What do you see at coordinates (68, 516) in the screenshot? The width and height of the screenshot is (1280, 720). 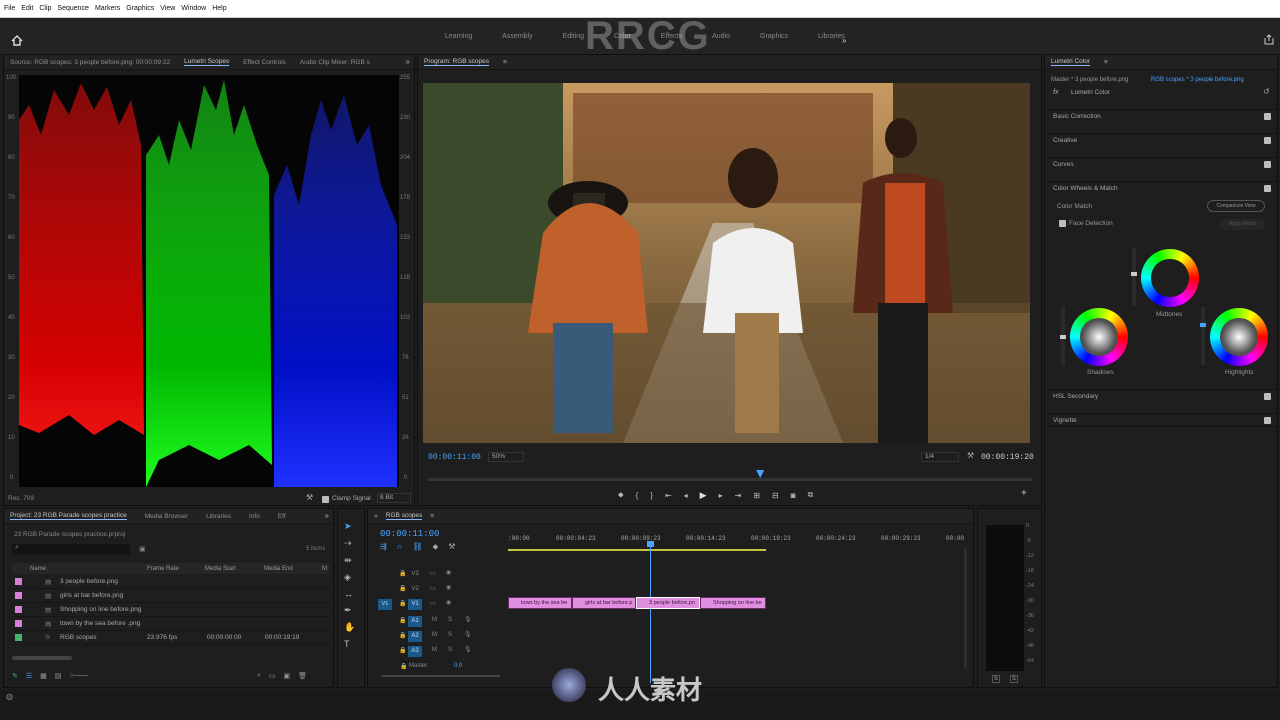 I see `tab-project: Project: 23 RGB Parade scopes practice` at bounding box center [68, 516].